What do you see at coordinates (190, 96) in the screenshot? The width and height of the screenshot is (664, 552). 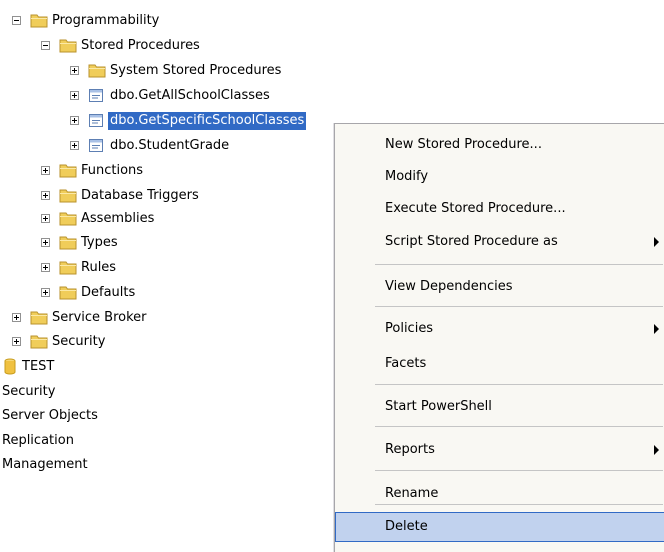 I see `tree-node-label: dbo.GetAllSchoolClasses` at bounding box center [190, 96].